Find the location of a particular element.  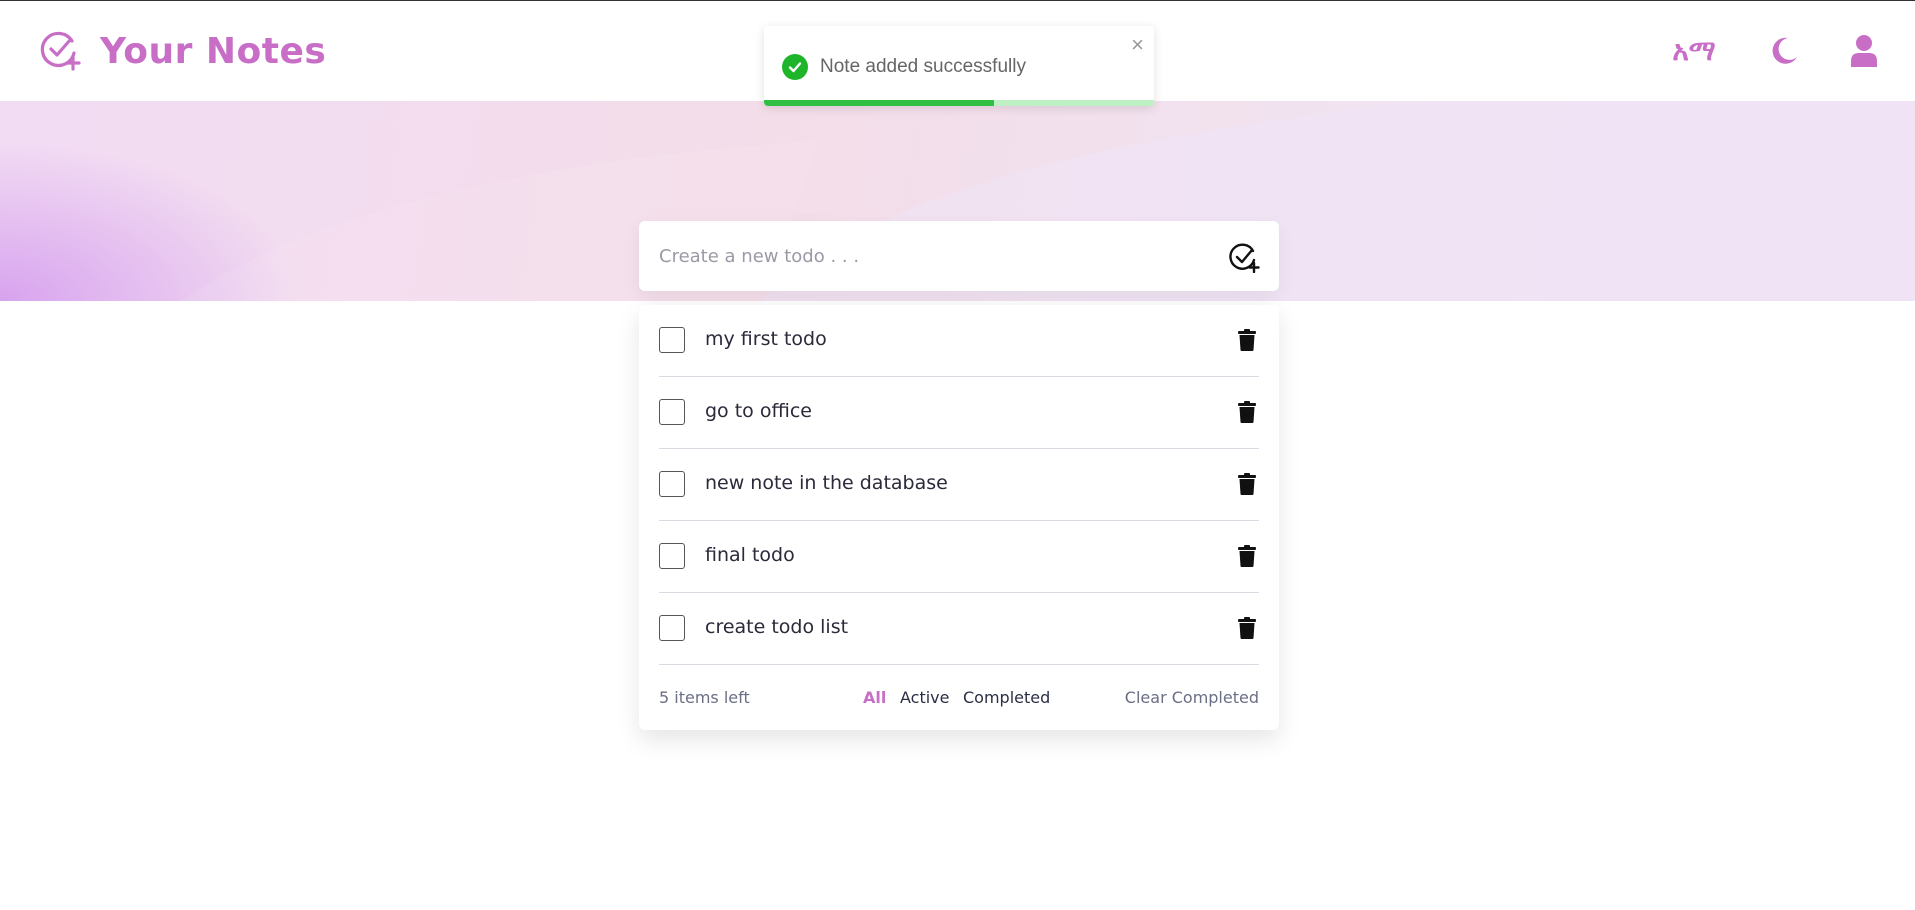

todo-item: new note in the database is located at coordinates (959, 485).